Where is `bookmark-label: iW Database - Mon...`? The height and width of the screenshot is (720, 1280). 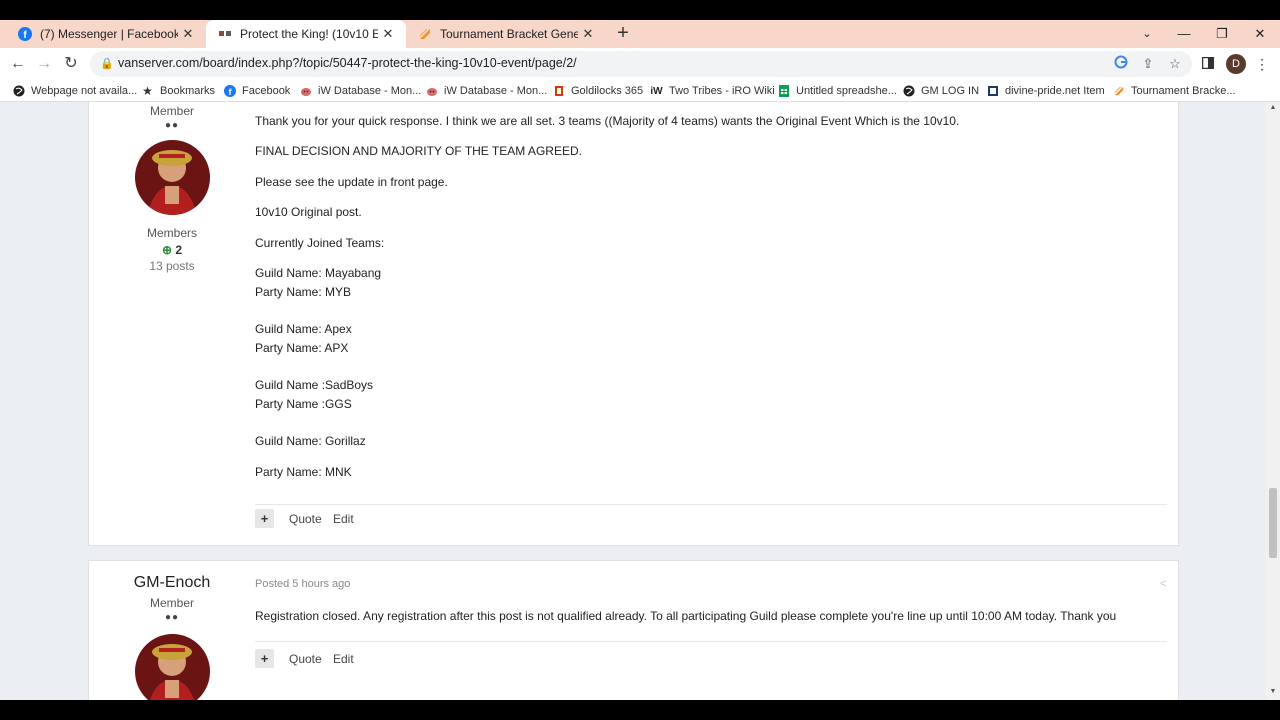 bookmark-label: iW Database - Mon... is located at coordinates (496, 91).